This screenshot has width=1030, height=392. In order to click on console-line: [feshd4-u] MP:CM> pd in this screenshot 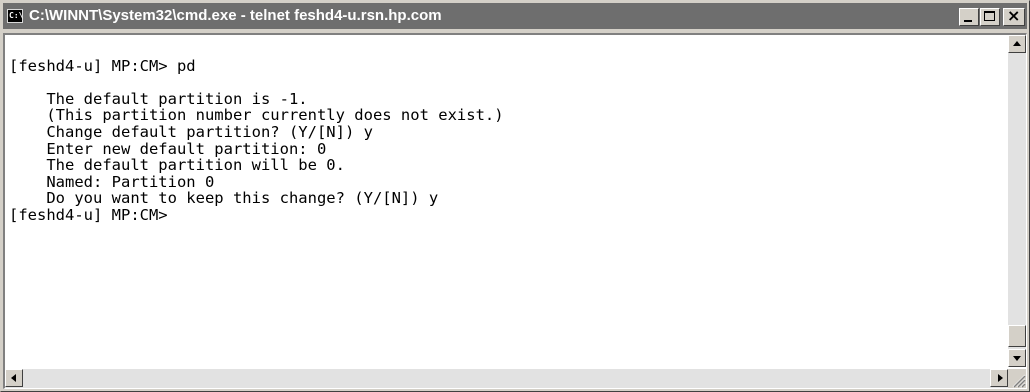, I will do `click(102, 65)`.